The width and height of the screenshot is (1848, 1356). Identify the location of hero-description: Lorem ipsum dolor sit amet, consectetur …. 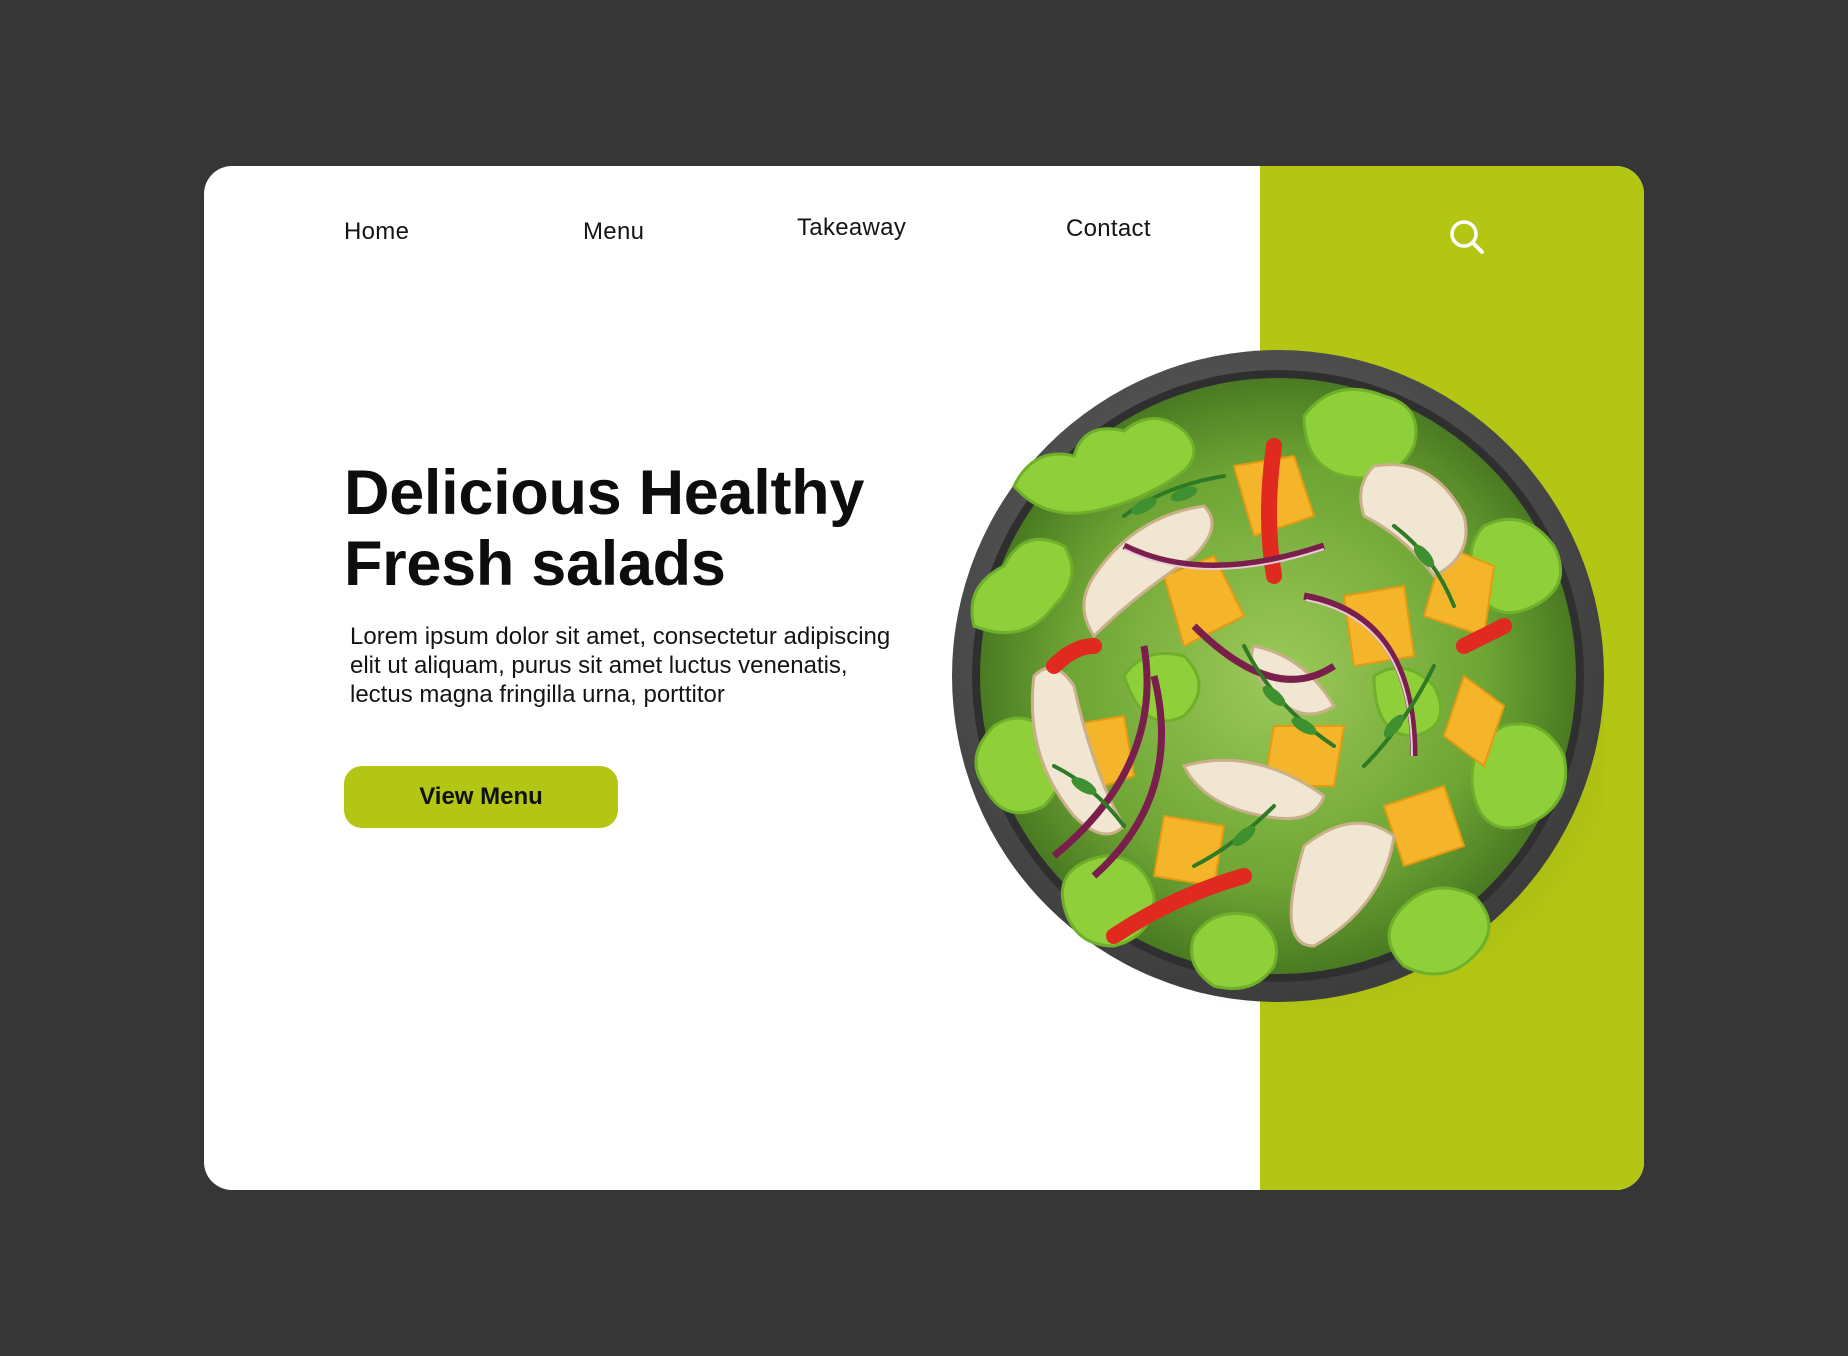
(620, 665).